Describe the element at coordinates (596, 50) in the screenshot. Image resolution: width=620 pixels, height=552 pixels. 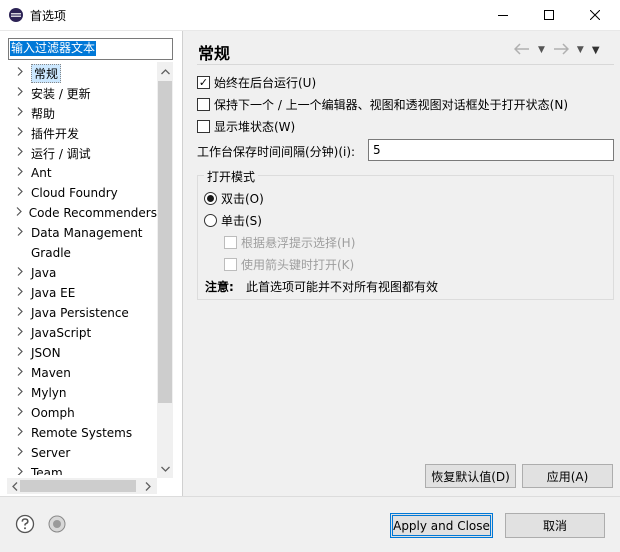
I see `view-menu-icon: ▼` at that location.